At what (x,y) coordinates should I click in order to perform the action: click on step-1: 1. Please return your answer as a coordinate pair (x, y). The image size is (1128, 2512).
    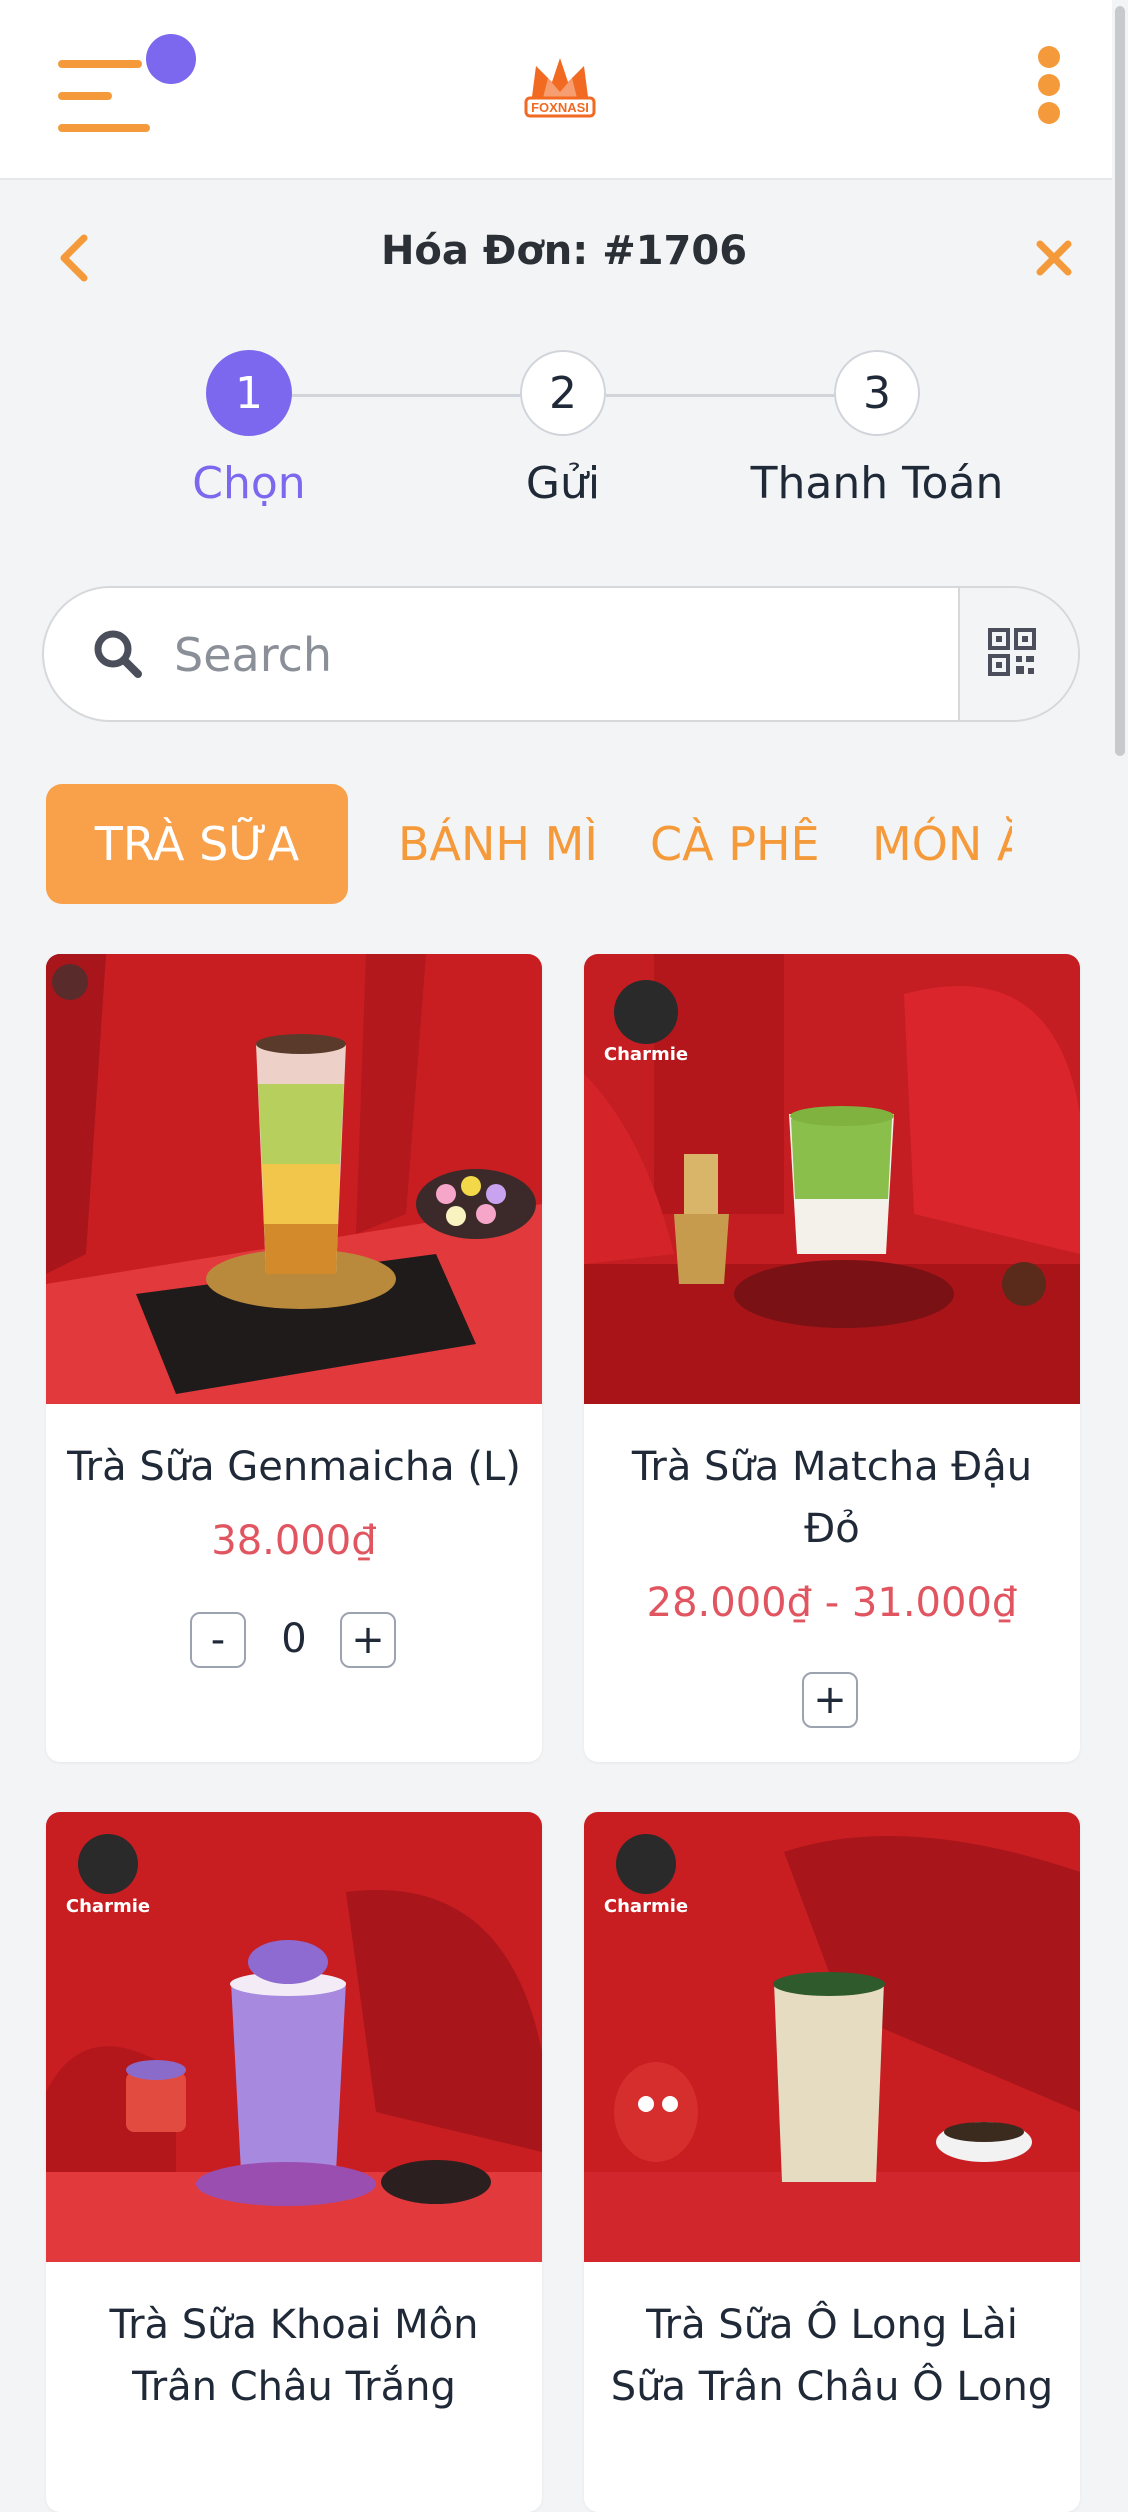
    Looking at the image, I should click on (249, 393).